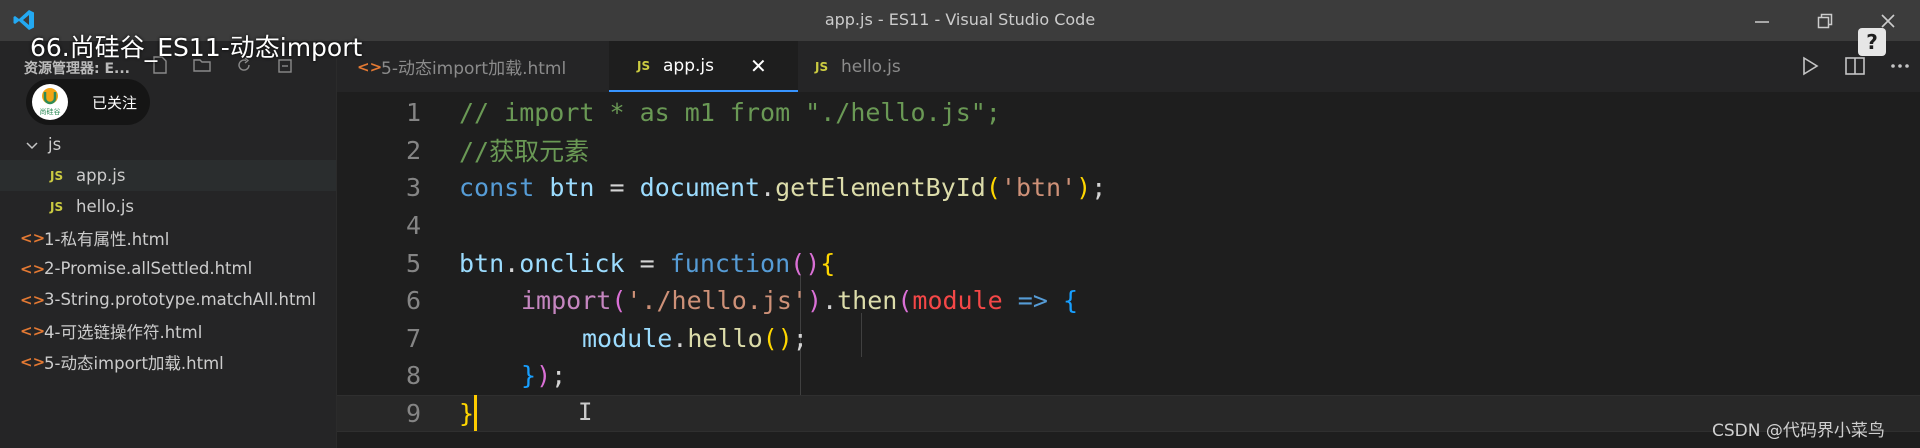  What do you see at coordinates (168, 206) in the screenshot?
I see `tree-item-hello-js: JS hello.js` at bounding box center [168, 206].